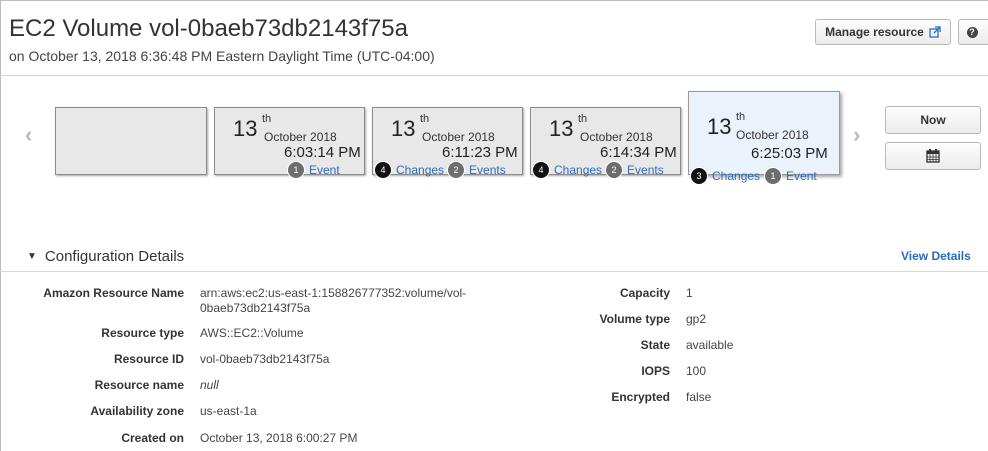 This screenshot has height=451, width=988. I want to click on card-time: 6:14:34 PM, so click(638, 152).